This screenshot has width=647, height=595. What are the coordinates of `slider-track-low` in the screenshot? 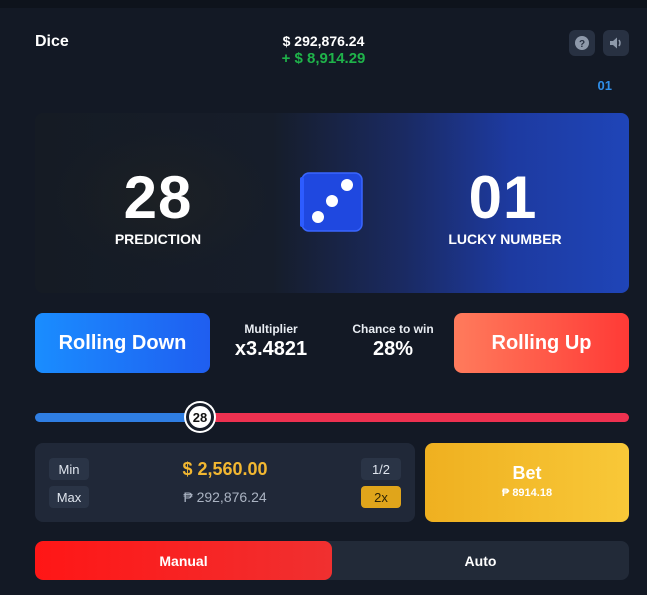 It's located at (122, 417).